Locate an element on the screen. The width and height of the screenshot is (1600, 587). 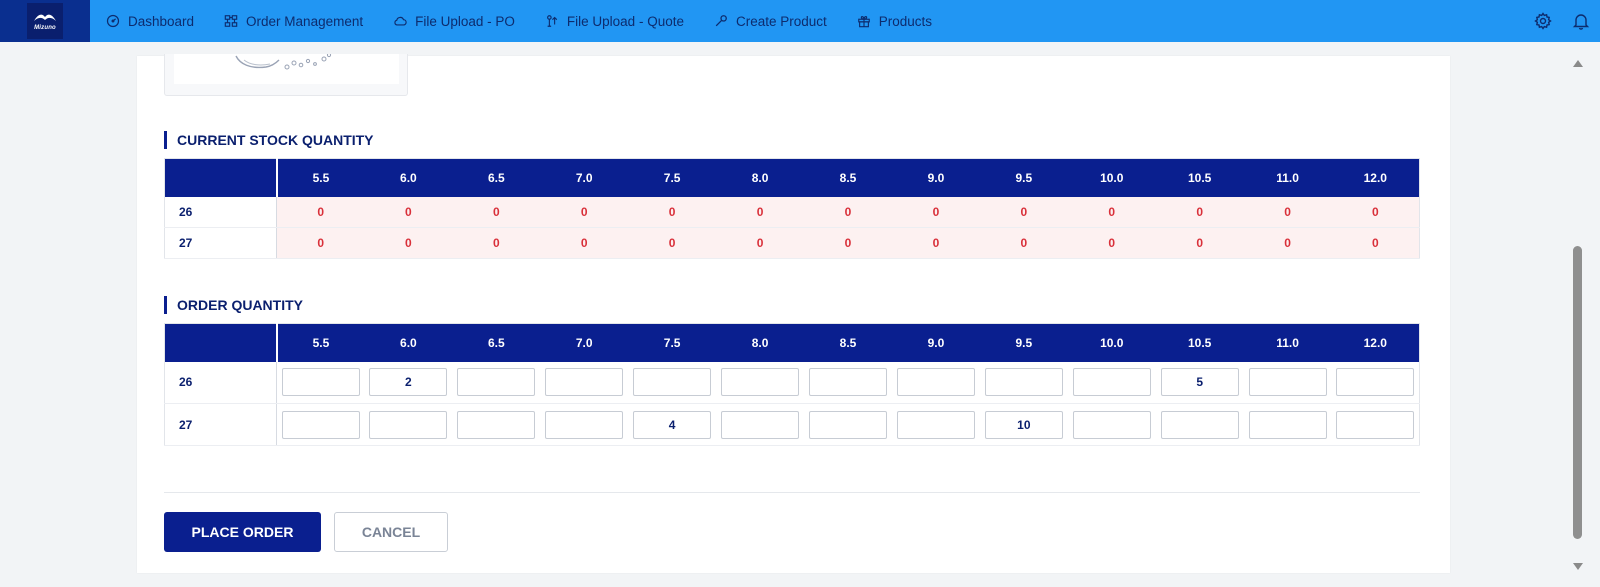
order-quantity-input-27-8.0 is located at coordinates (760, 424).